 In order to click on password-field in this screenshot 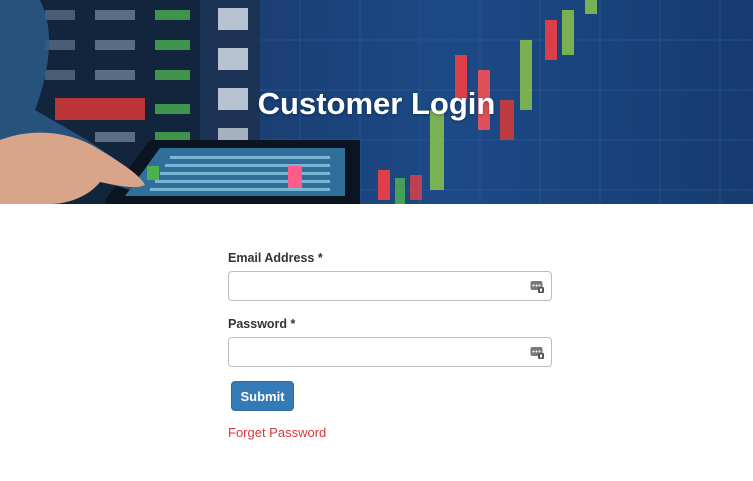, I will do `click(390, 352)`.